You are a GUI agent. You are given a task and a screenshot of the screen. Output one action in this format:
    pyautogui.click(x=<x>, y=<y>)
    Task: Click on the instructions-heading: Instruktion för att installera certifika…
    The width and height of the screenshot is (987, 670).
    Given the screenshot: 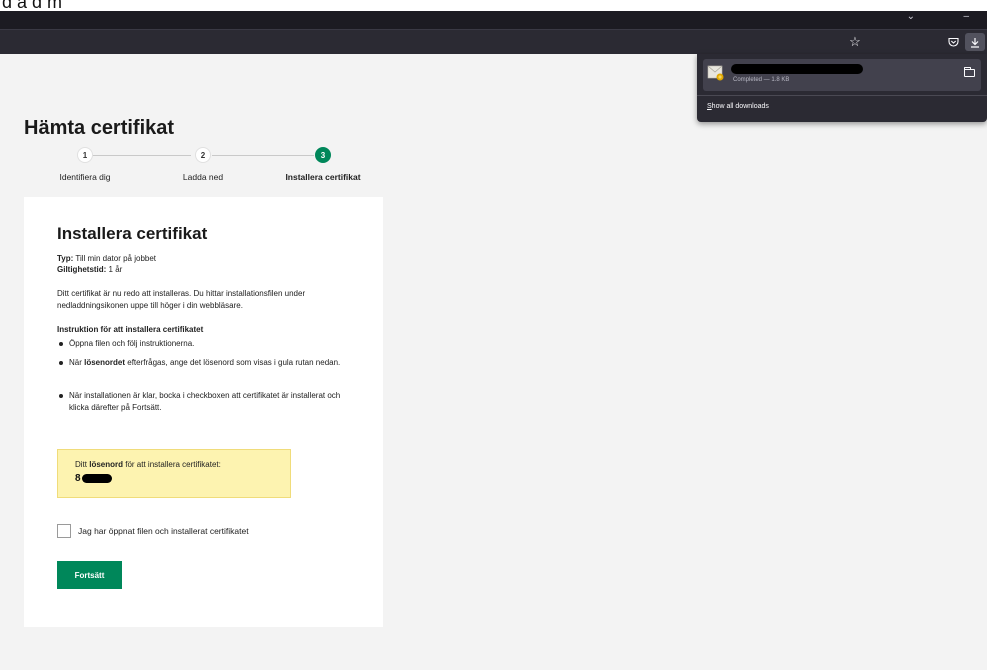 What is the action you would take?
    pyautogui.click(x=130, y=329)
    